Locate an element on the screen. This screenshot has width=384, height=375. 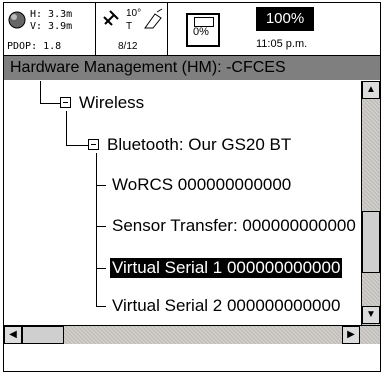
status-bar: H: 3.3m V: 3.9m PDOP: 1.8 10° T 8/12 0% is located at coordinates (192, 29).